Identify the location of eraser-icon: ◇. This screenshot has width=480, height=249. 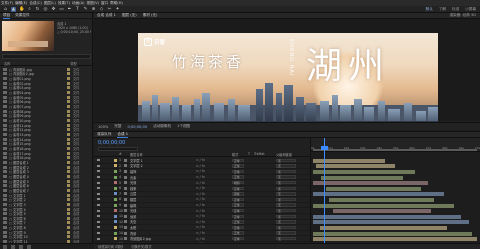
(101, 9).